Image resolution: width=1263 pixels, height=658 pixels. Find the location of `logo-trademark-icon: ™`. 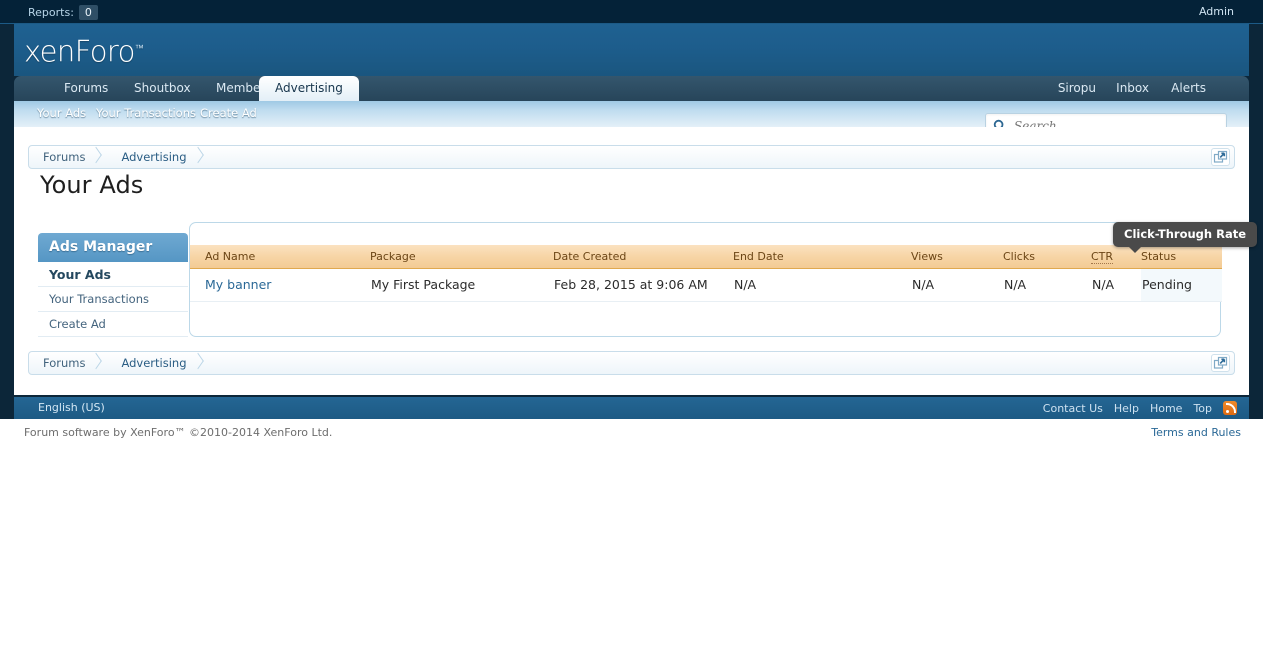

logo-trademark-icon: ™ is located at coordinates (139, 49).